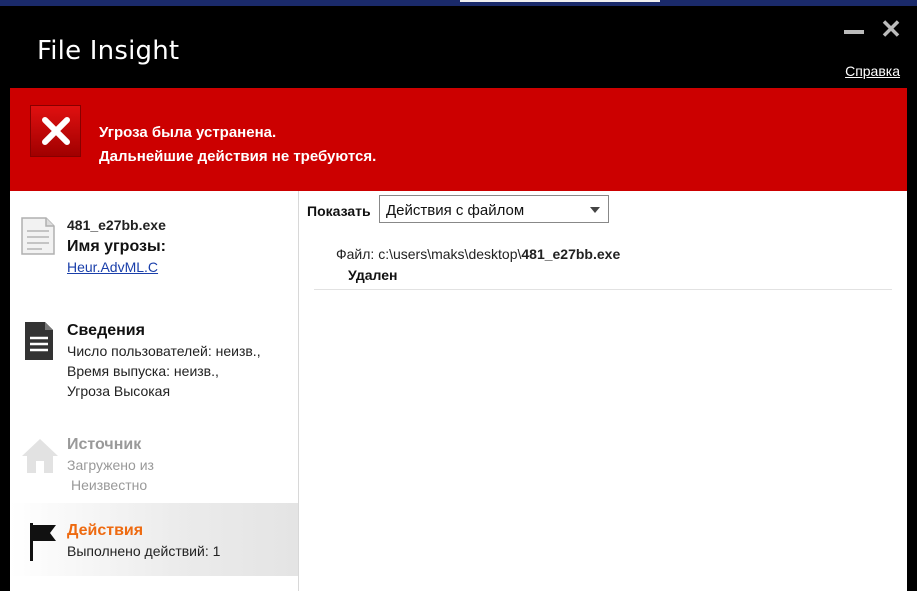 This screenshot has height=591, width=917. I want to click on banner-line-1: Угроза была устранена., so click(188, 132).